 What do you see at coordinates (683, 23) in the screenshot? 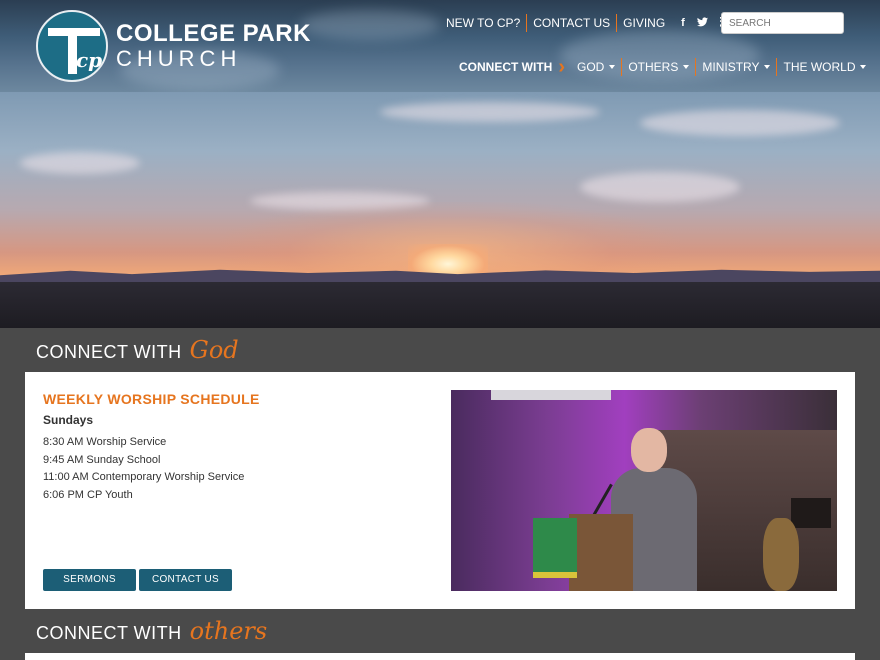
I see `facebook-icon: f` at bounding box center [683, 23].